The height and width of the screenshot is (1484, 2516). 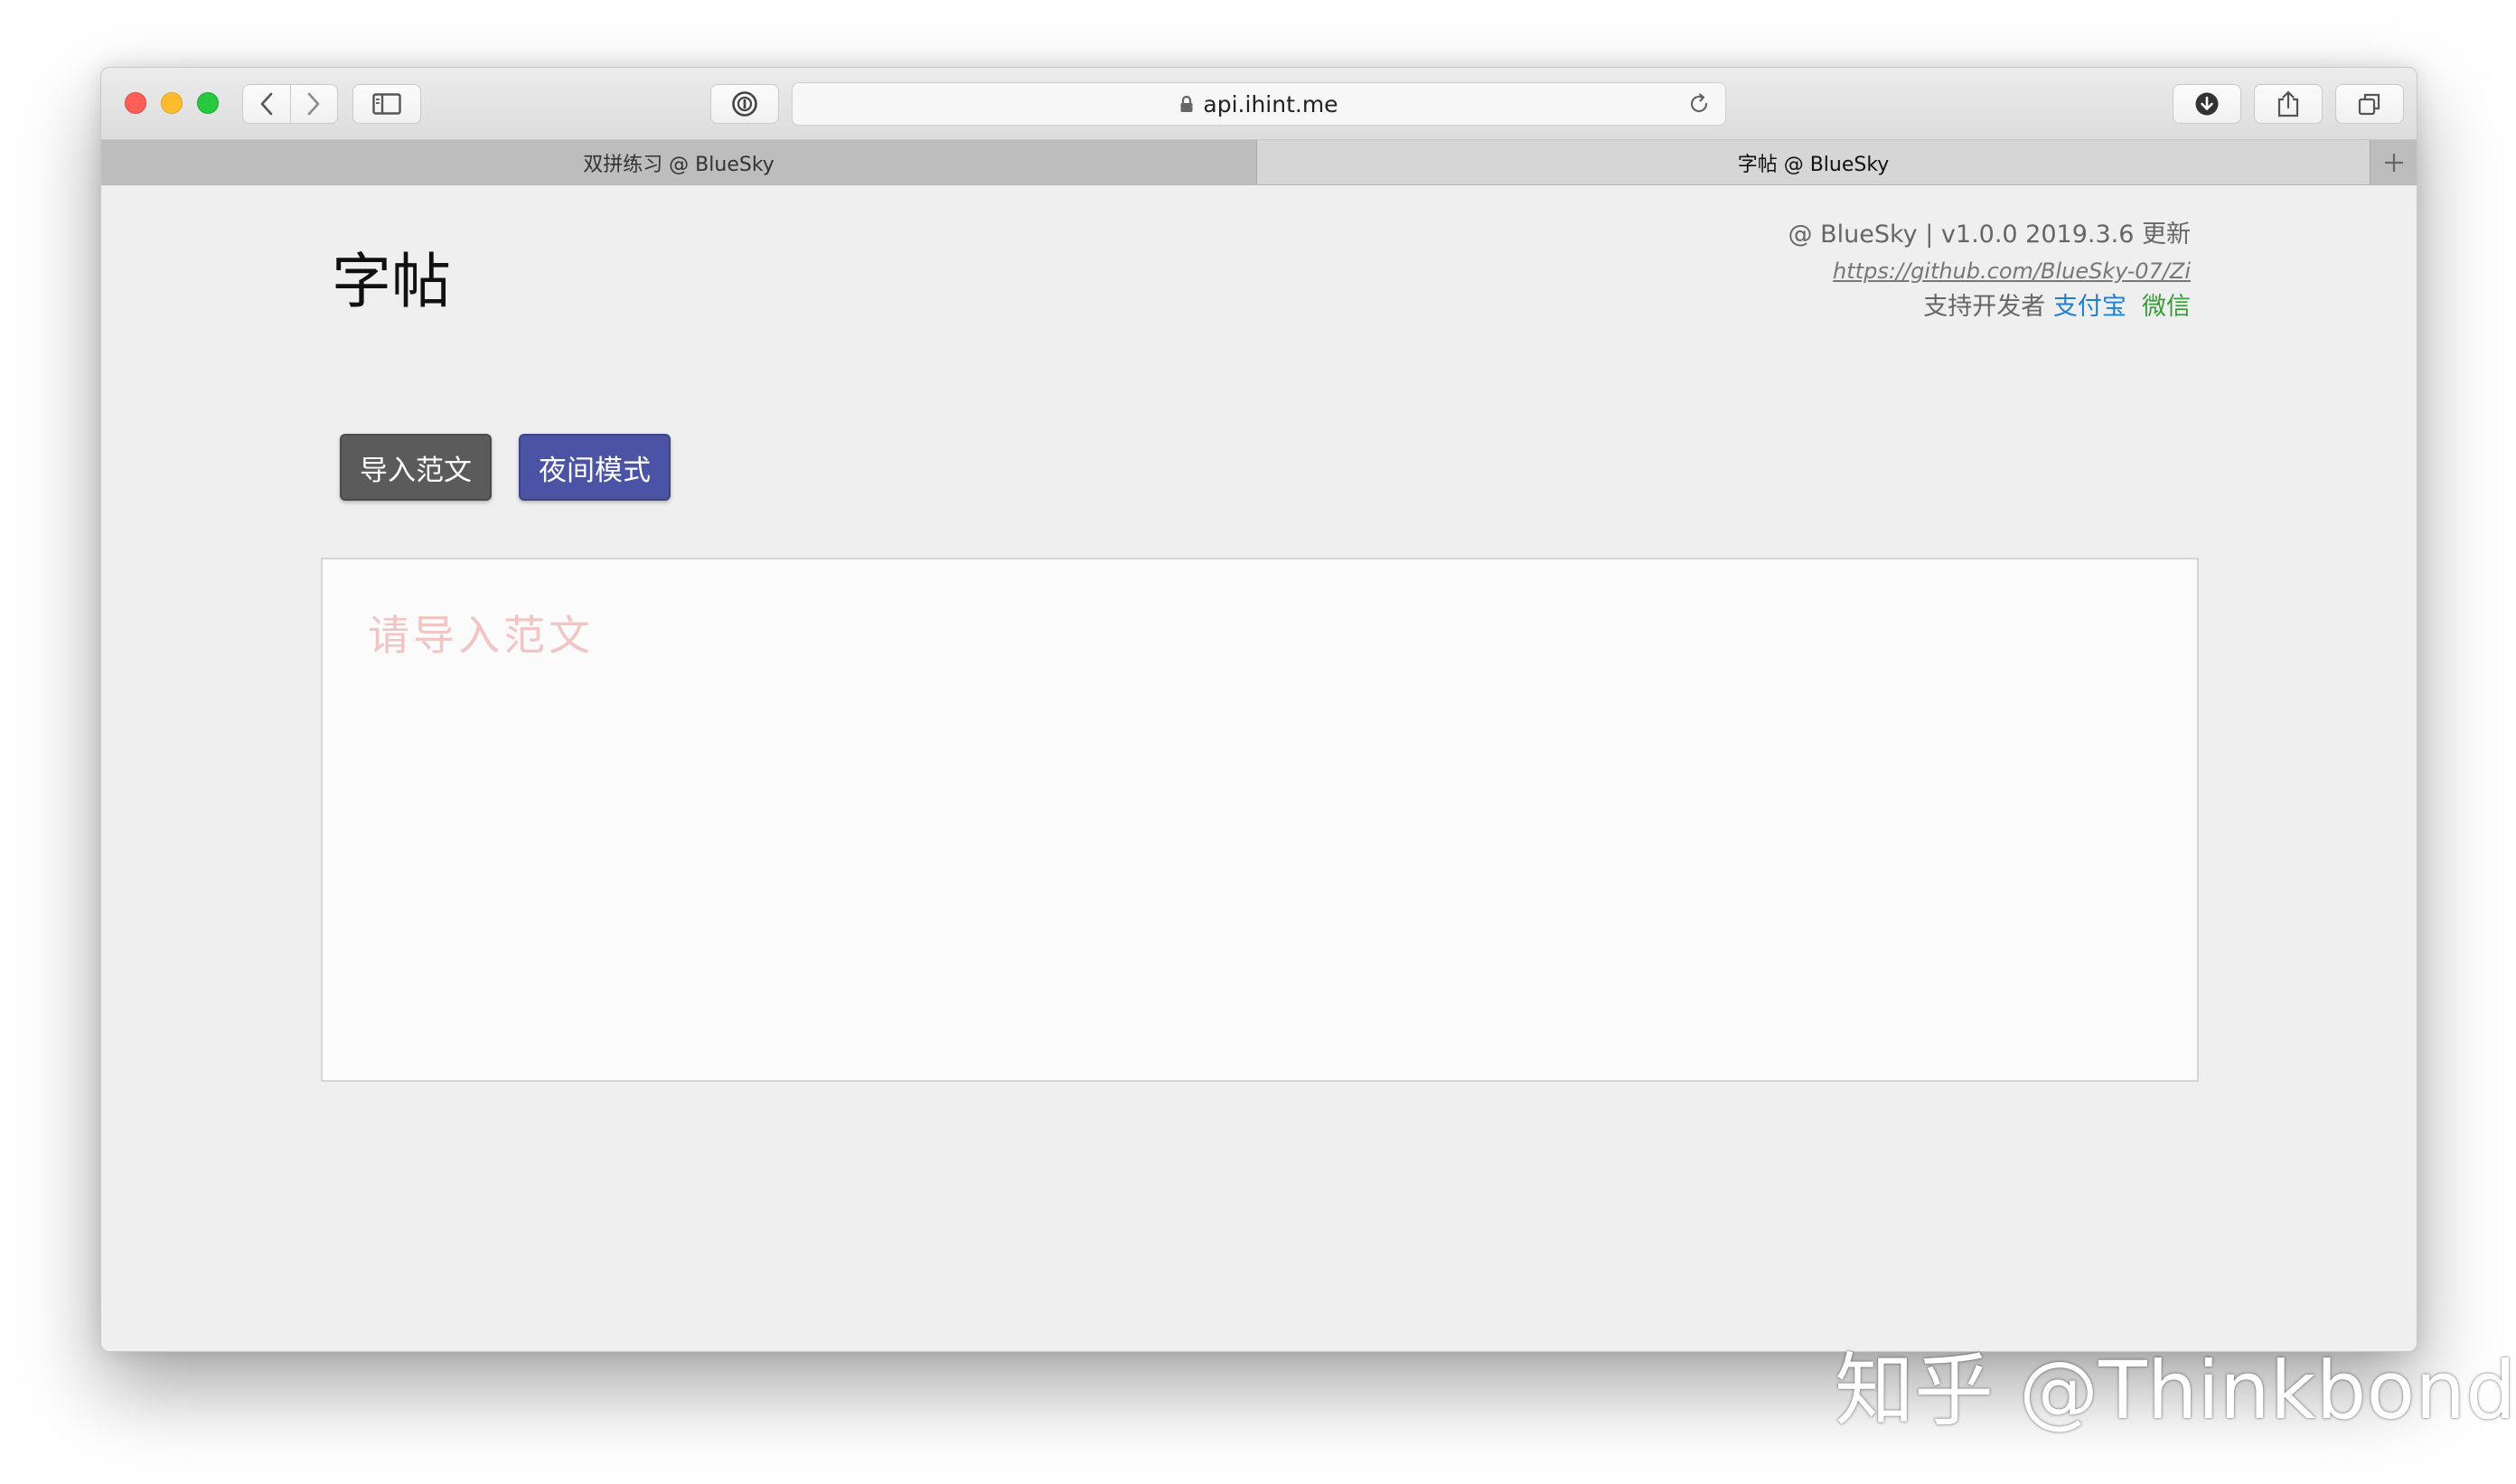 What do you see at coordinates (2012, 271) in the screenshot?
I see `github-link: https://github.com/BlueSky-07/Zi` at bounding box center [2012, 271].